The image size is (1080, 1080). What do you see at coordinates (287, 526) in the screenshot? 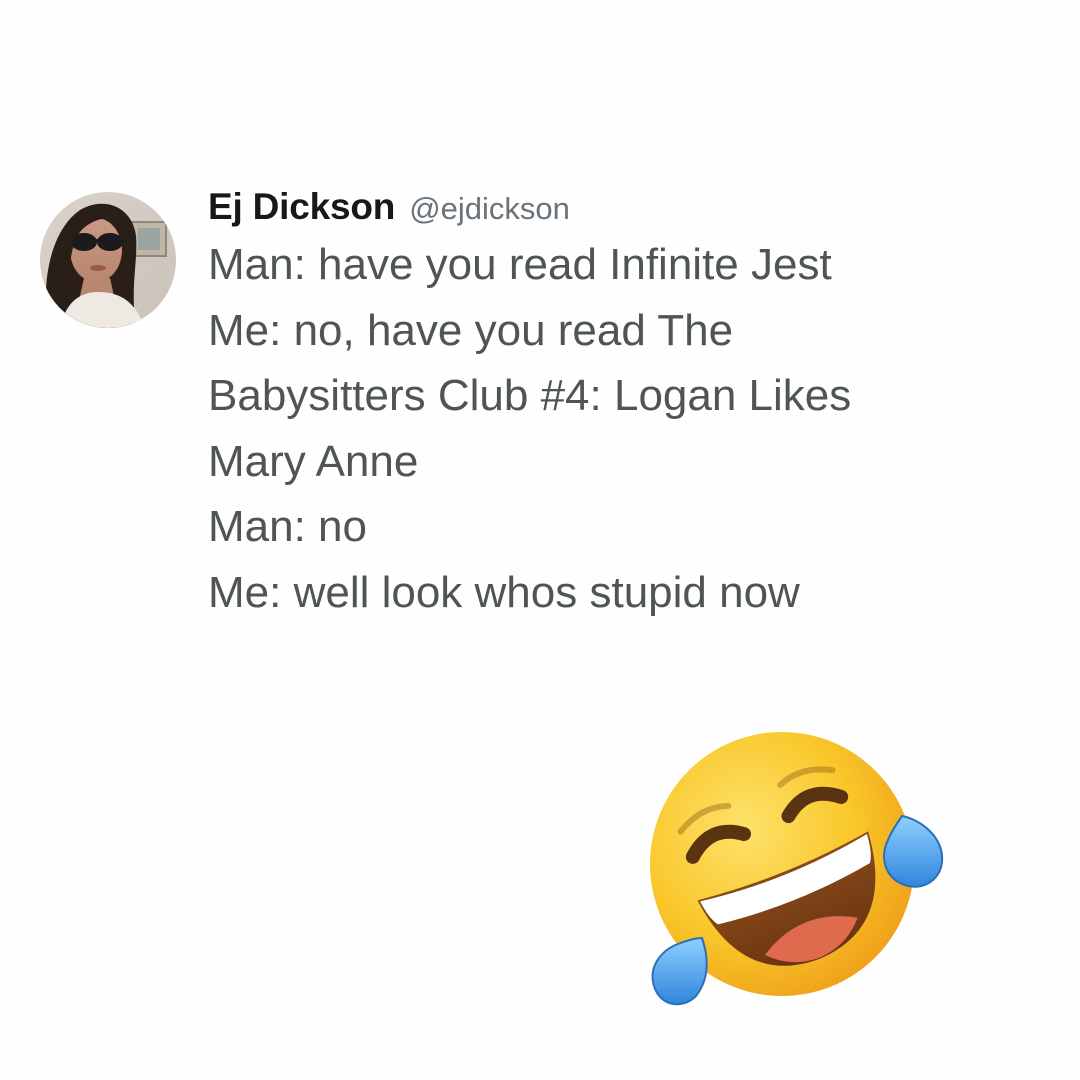
I see `tweet-line: Man: no` at bounding box center [287, 526].